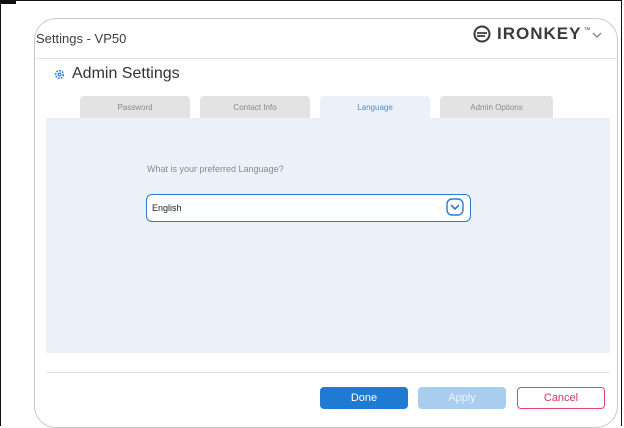 The width and height of the screenshot is (624, 428). Describe the element at coordinates (126, 73) in the screenshot. I see `section-title: Admin Settings` at that location.